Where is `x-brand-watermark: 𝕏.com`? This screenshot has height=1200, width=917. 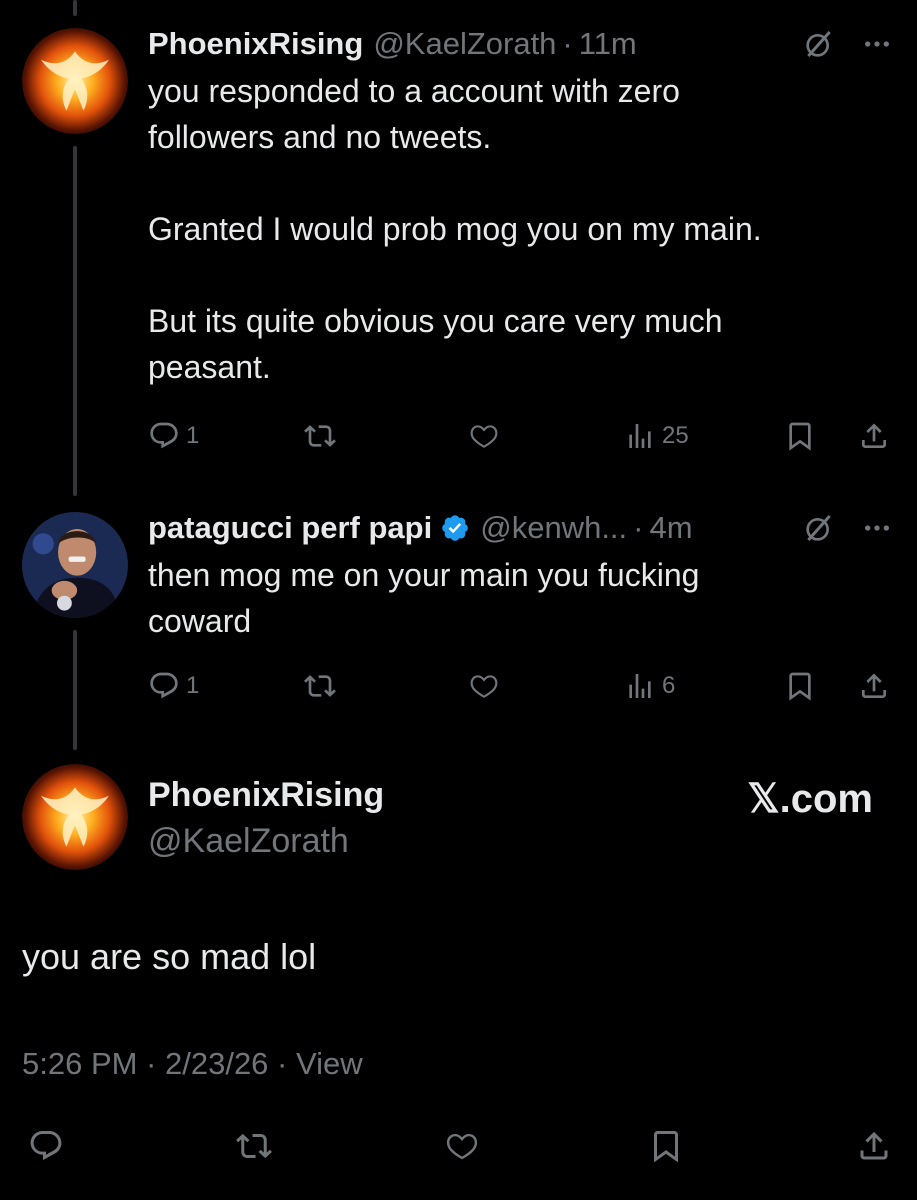
x-brand-watermark: 𝕏.com is located at coordinates (810, 799).